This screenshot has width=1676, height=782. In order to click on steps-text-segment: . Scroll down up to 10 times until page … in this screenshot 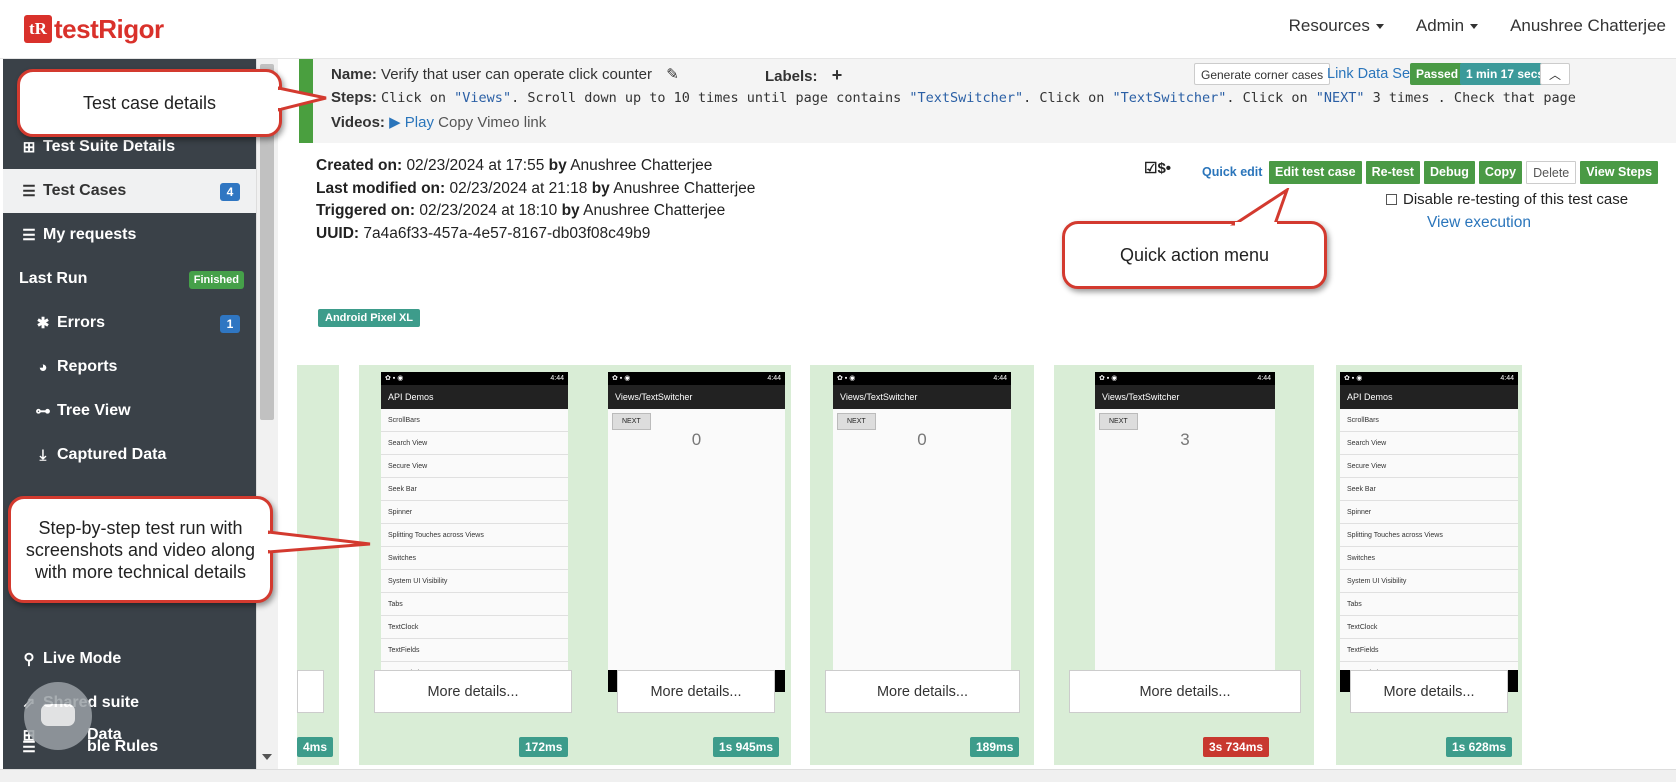, I will do `click(710, 98)`.